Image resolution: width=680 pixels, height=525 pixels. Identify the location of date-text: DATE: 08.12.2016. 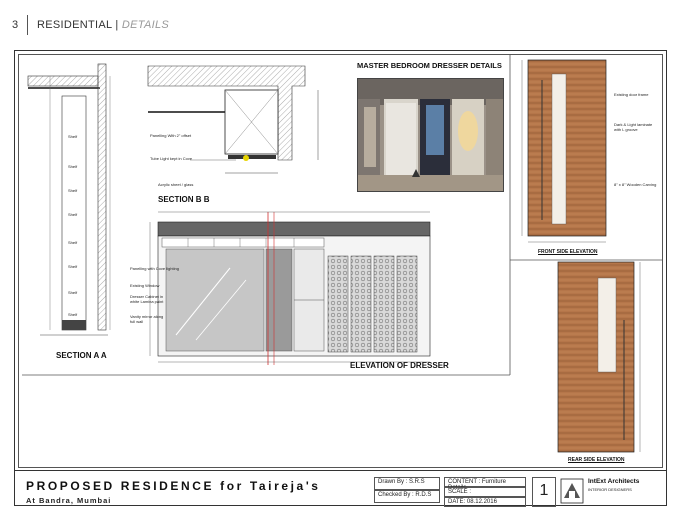
(472, 502).